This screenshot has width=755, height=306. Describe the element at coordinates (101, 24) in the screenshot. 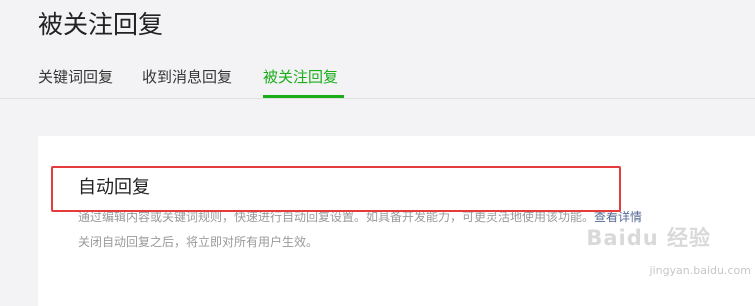

I see `page-title: 被关注回复` at that location.